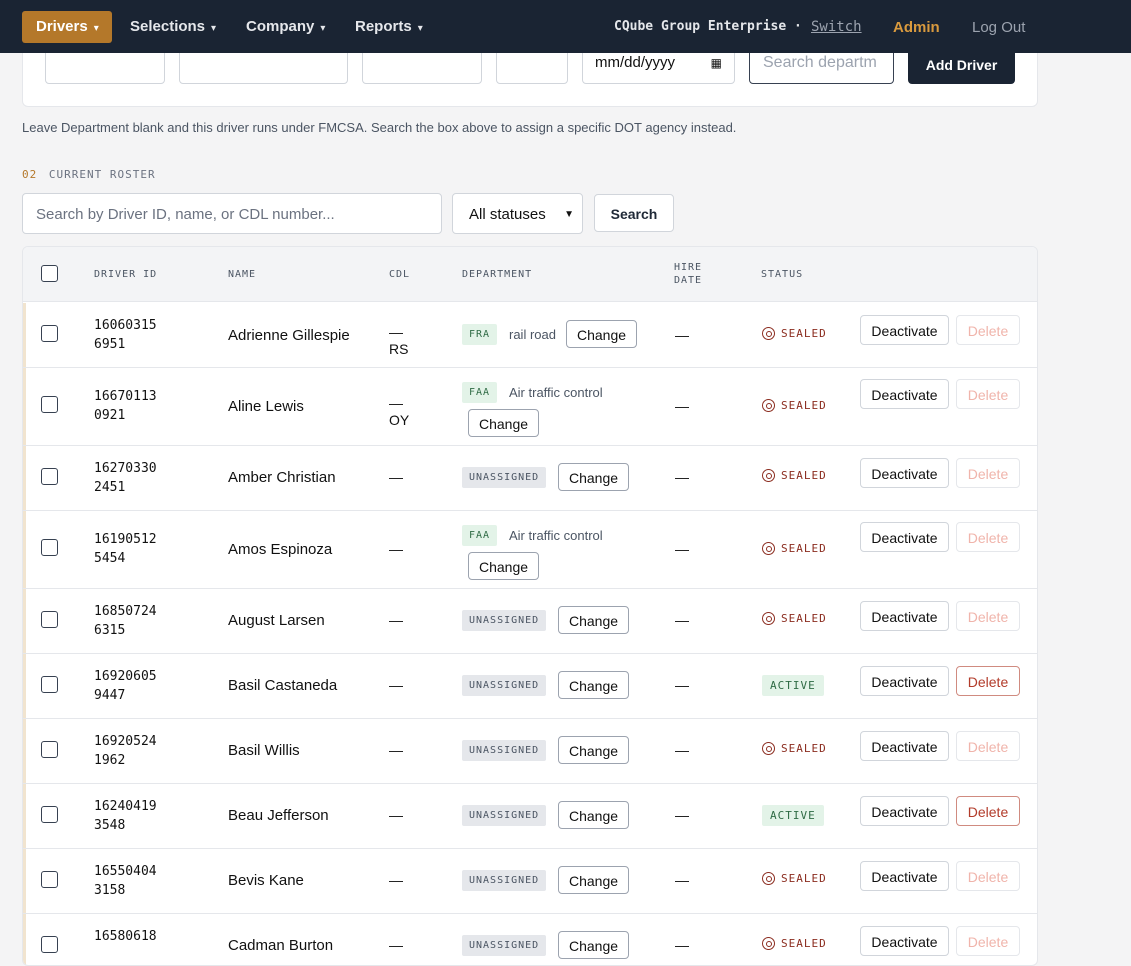 The height and width of the screenshot is (966, 1131). What do you see at coordinates (497, 274) in the screenshot?
I see `column-header-department: DEPARTMENT` at bounding box center [497, 274].